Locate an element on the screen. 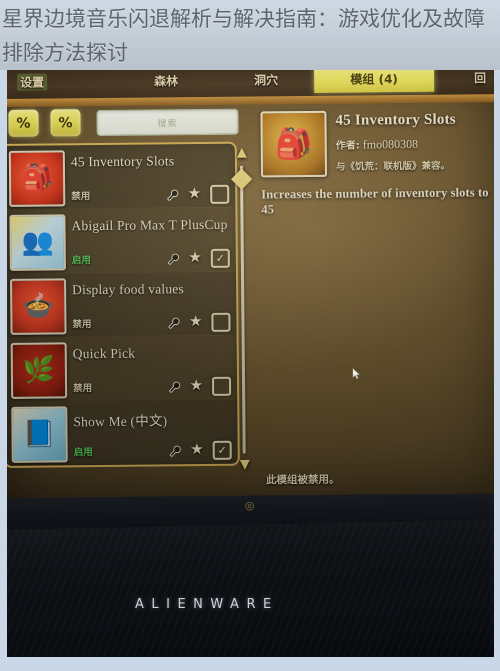  article-title: 星界边境音乐闪退解析与解决指南：游戏优化及故障排除方法探讨 is located at coordinates (243, 36).